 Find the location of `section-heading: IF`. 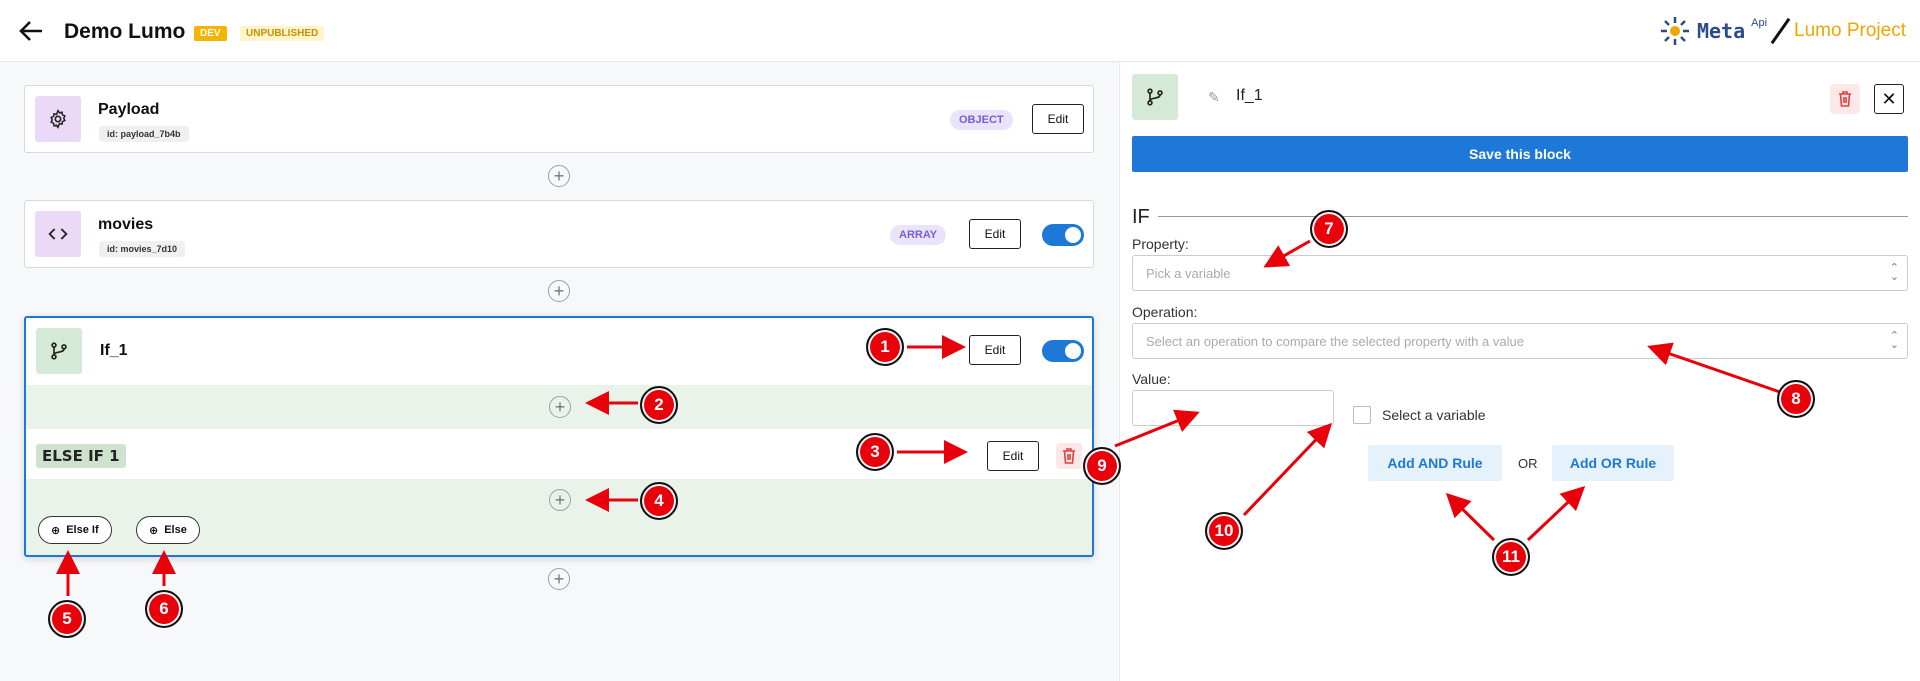

section-heading: IF is located at coordinates (1141, 217).